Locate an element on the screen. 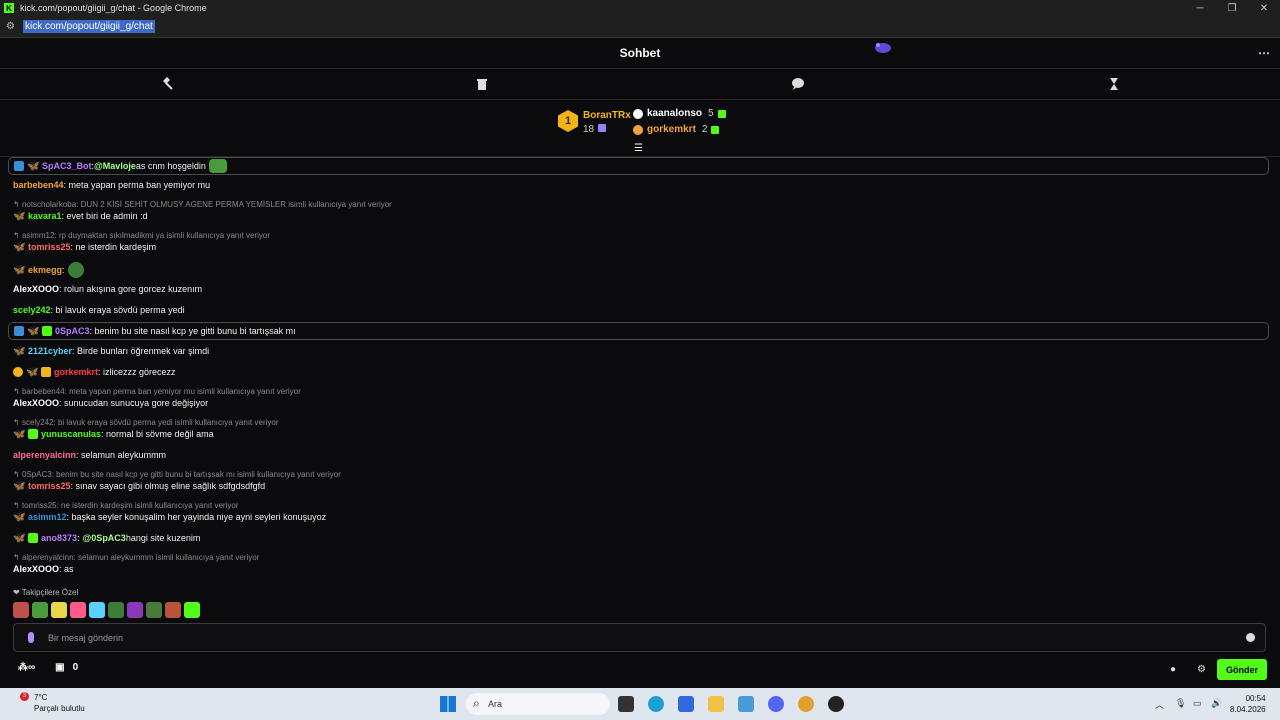 The image size is (1280, 720). clock: 00:54 8.04.2026 is located at coordinates (1248, 704).